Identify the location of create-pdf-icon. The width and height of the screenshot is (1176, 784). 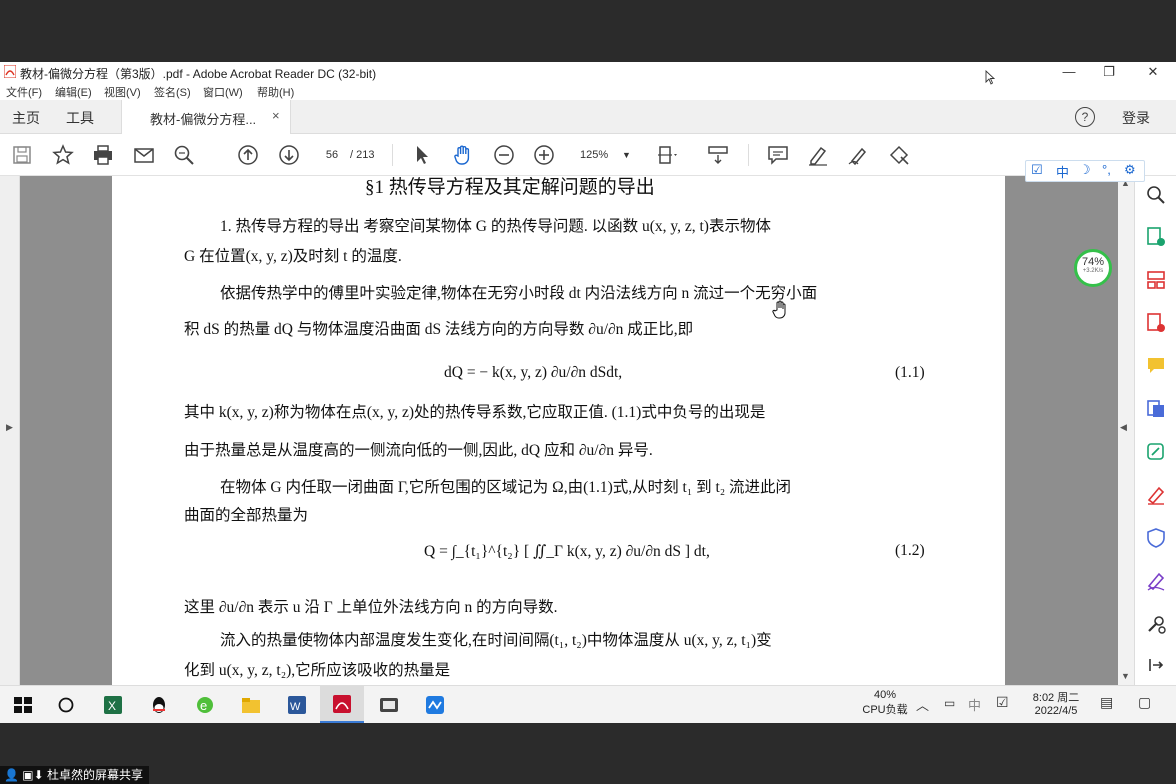
(1156, 323).